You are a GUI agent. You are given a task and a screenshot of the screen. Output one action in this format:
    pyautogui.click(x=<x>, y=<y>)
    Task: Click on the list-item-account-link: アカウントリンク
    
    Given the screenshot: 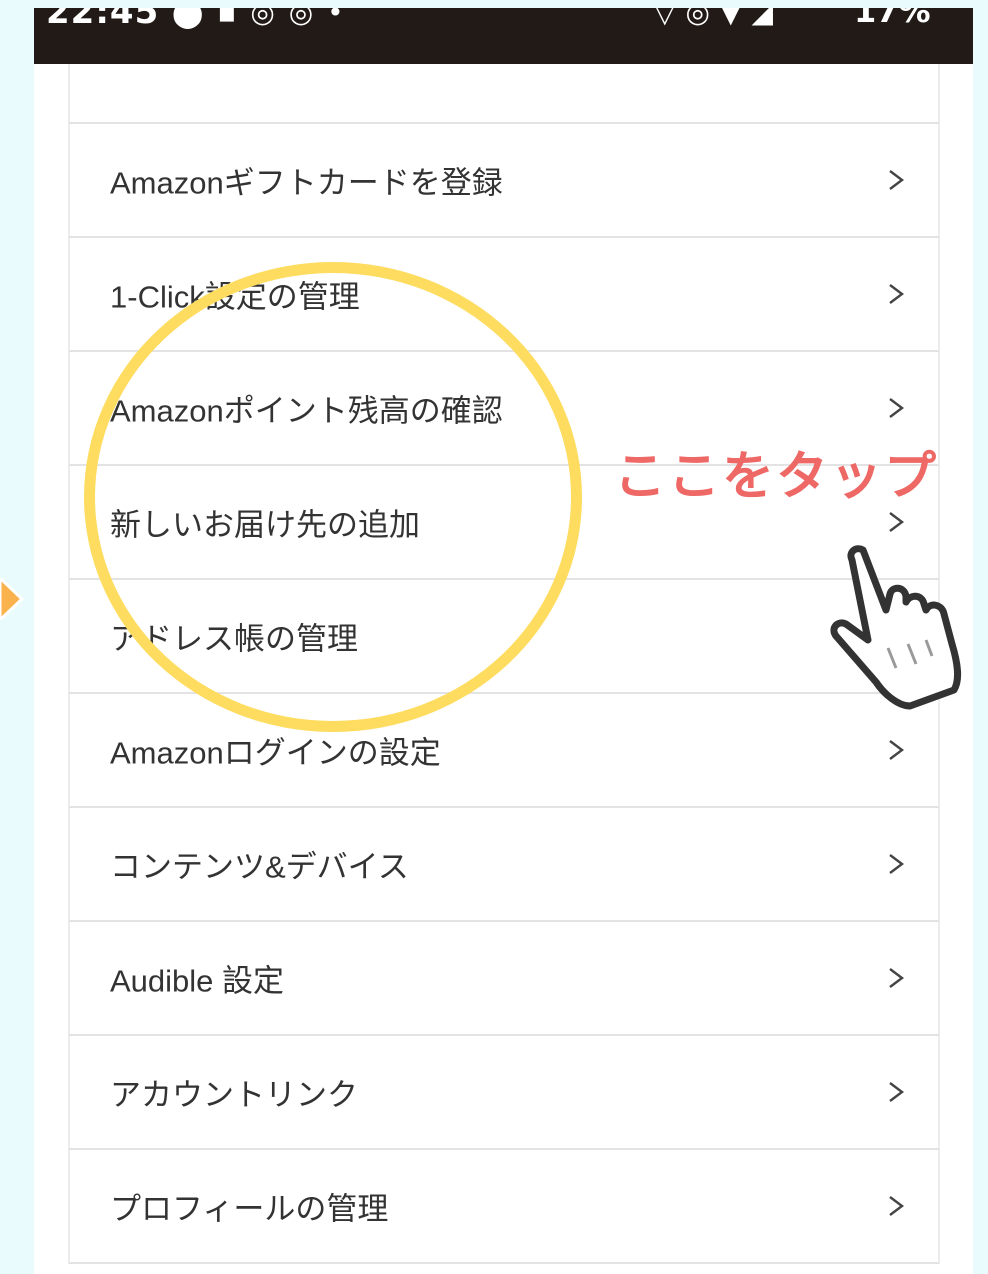 What is the action you would take?
    pyautogui.click(x=504, y=1093)
    